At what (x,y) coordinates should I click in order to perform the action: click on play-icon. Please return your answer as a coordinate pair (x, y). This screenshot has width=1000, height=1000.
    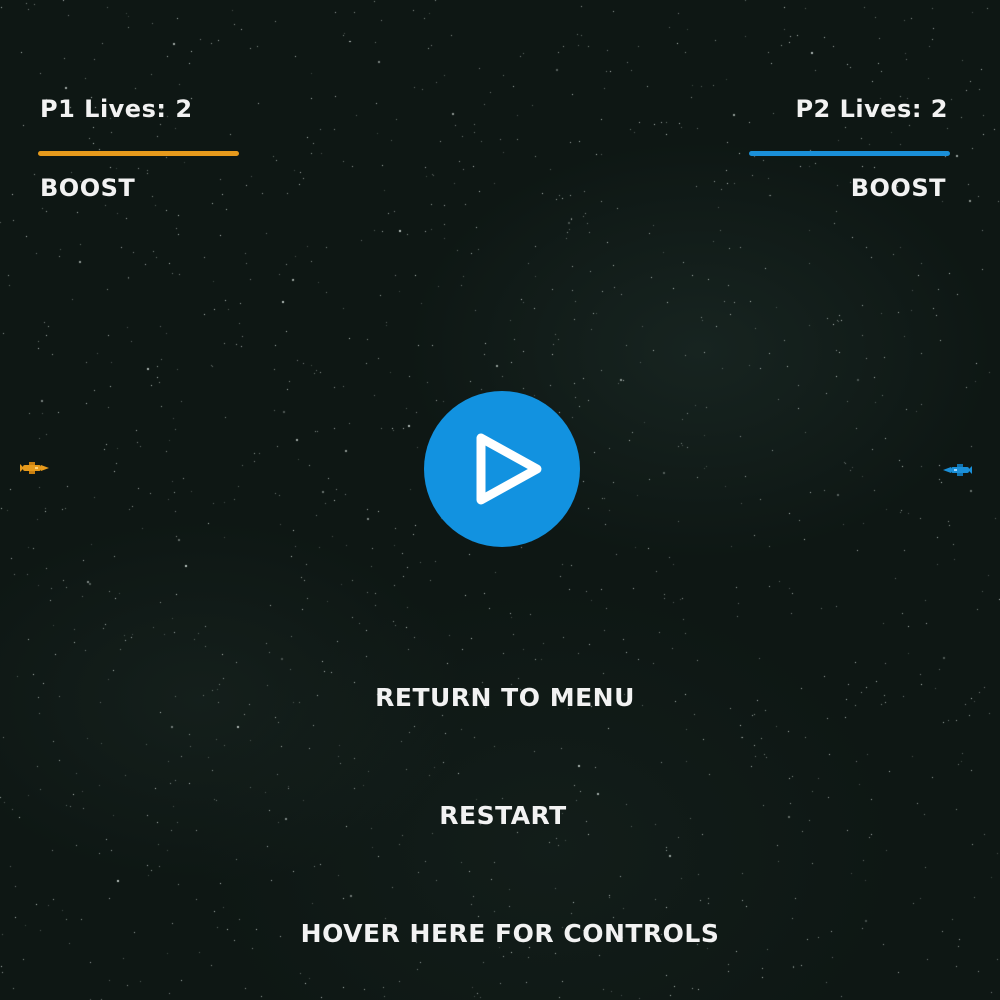
    Looking at the image, I should click on (509, 469).